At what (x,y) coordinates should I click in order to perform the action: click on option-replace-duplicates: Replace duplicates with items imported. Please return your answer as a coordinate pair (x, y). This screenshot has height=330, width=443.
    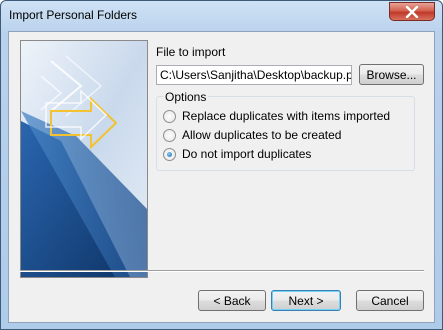
    Looking at the image, I should click on (276, 116).